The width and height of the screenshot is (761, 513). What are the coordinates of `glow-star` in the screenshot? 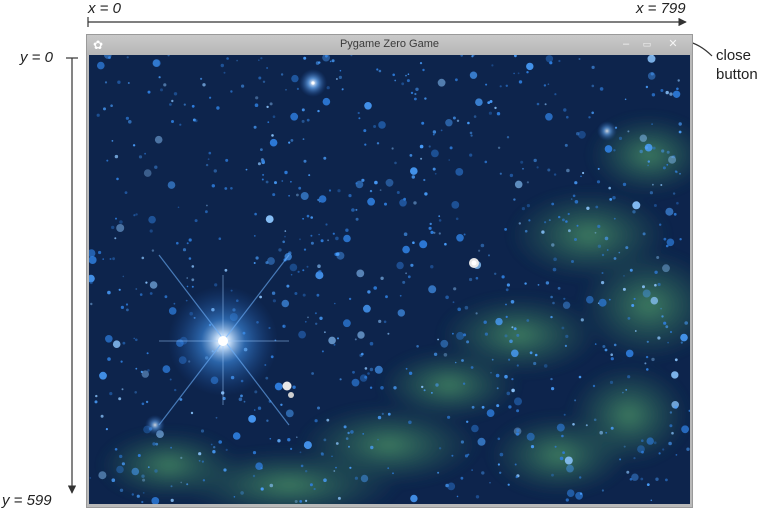 It's located at (313, 83).